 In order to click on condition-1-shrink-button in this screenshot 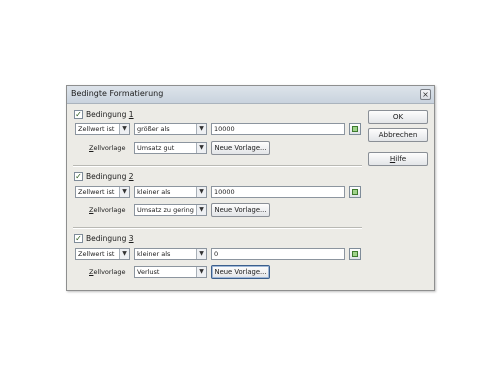, I will do `click(355, 129)`.